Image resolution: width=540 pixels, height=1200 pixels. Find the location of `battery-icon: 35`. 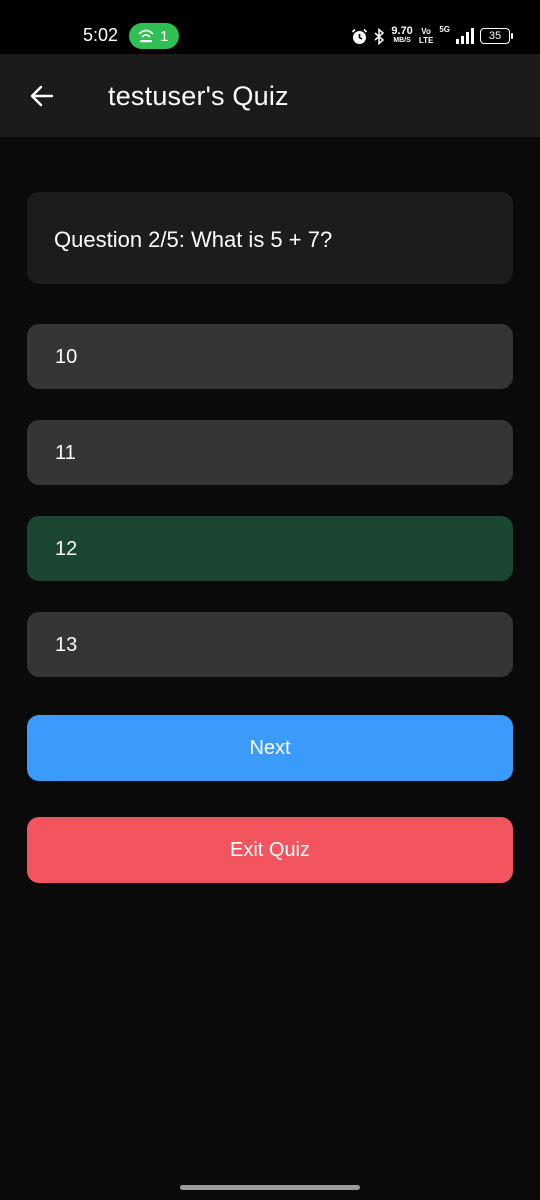

battery-icon: 35 is located at coordinates (496, 36).